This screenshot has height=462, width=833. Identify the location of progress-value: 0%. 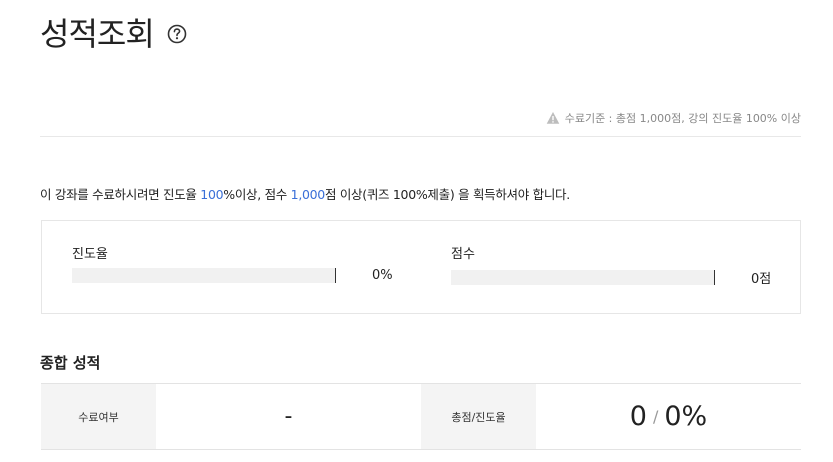
(382, 275).